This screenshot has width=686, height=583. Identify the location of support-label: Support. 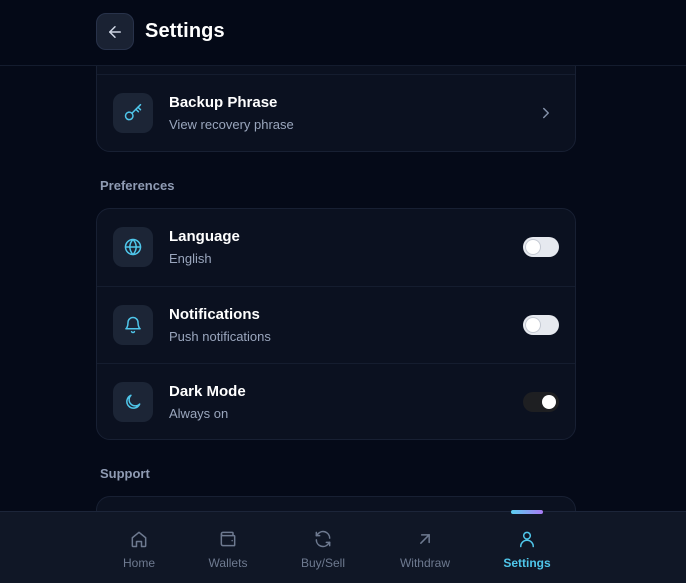
(125, 473).